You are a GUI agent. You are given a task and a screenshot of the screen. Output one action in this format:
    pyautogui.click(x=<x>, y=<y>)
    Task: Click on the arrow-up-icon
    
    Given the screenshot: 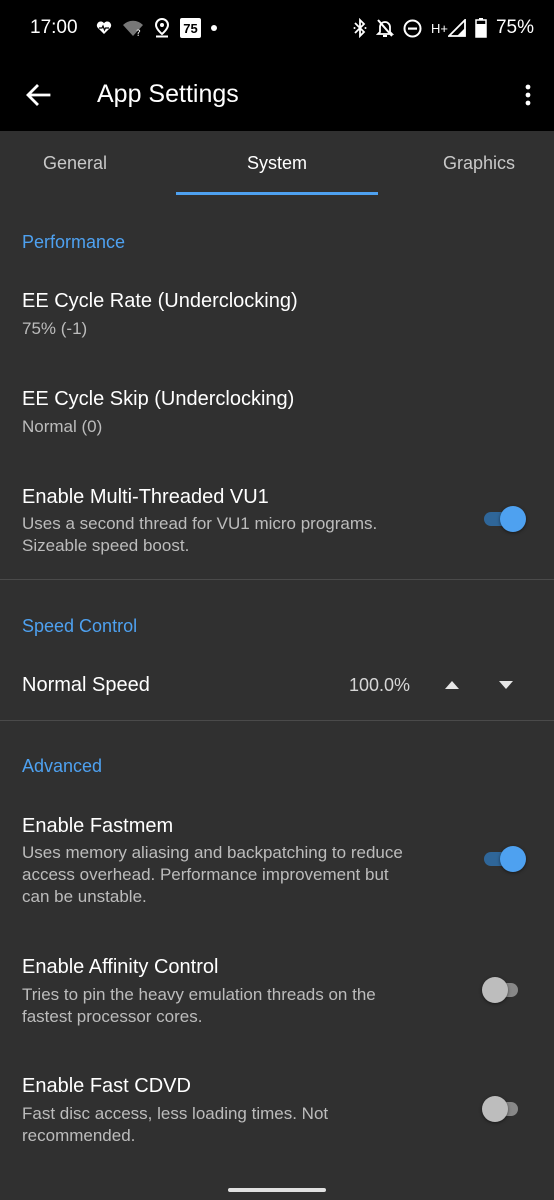 What is the action you would take?
    pyautogui.click(x=452, y=685)
    